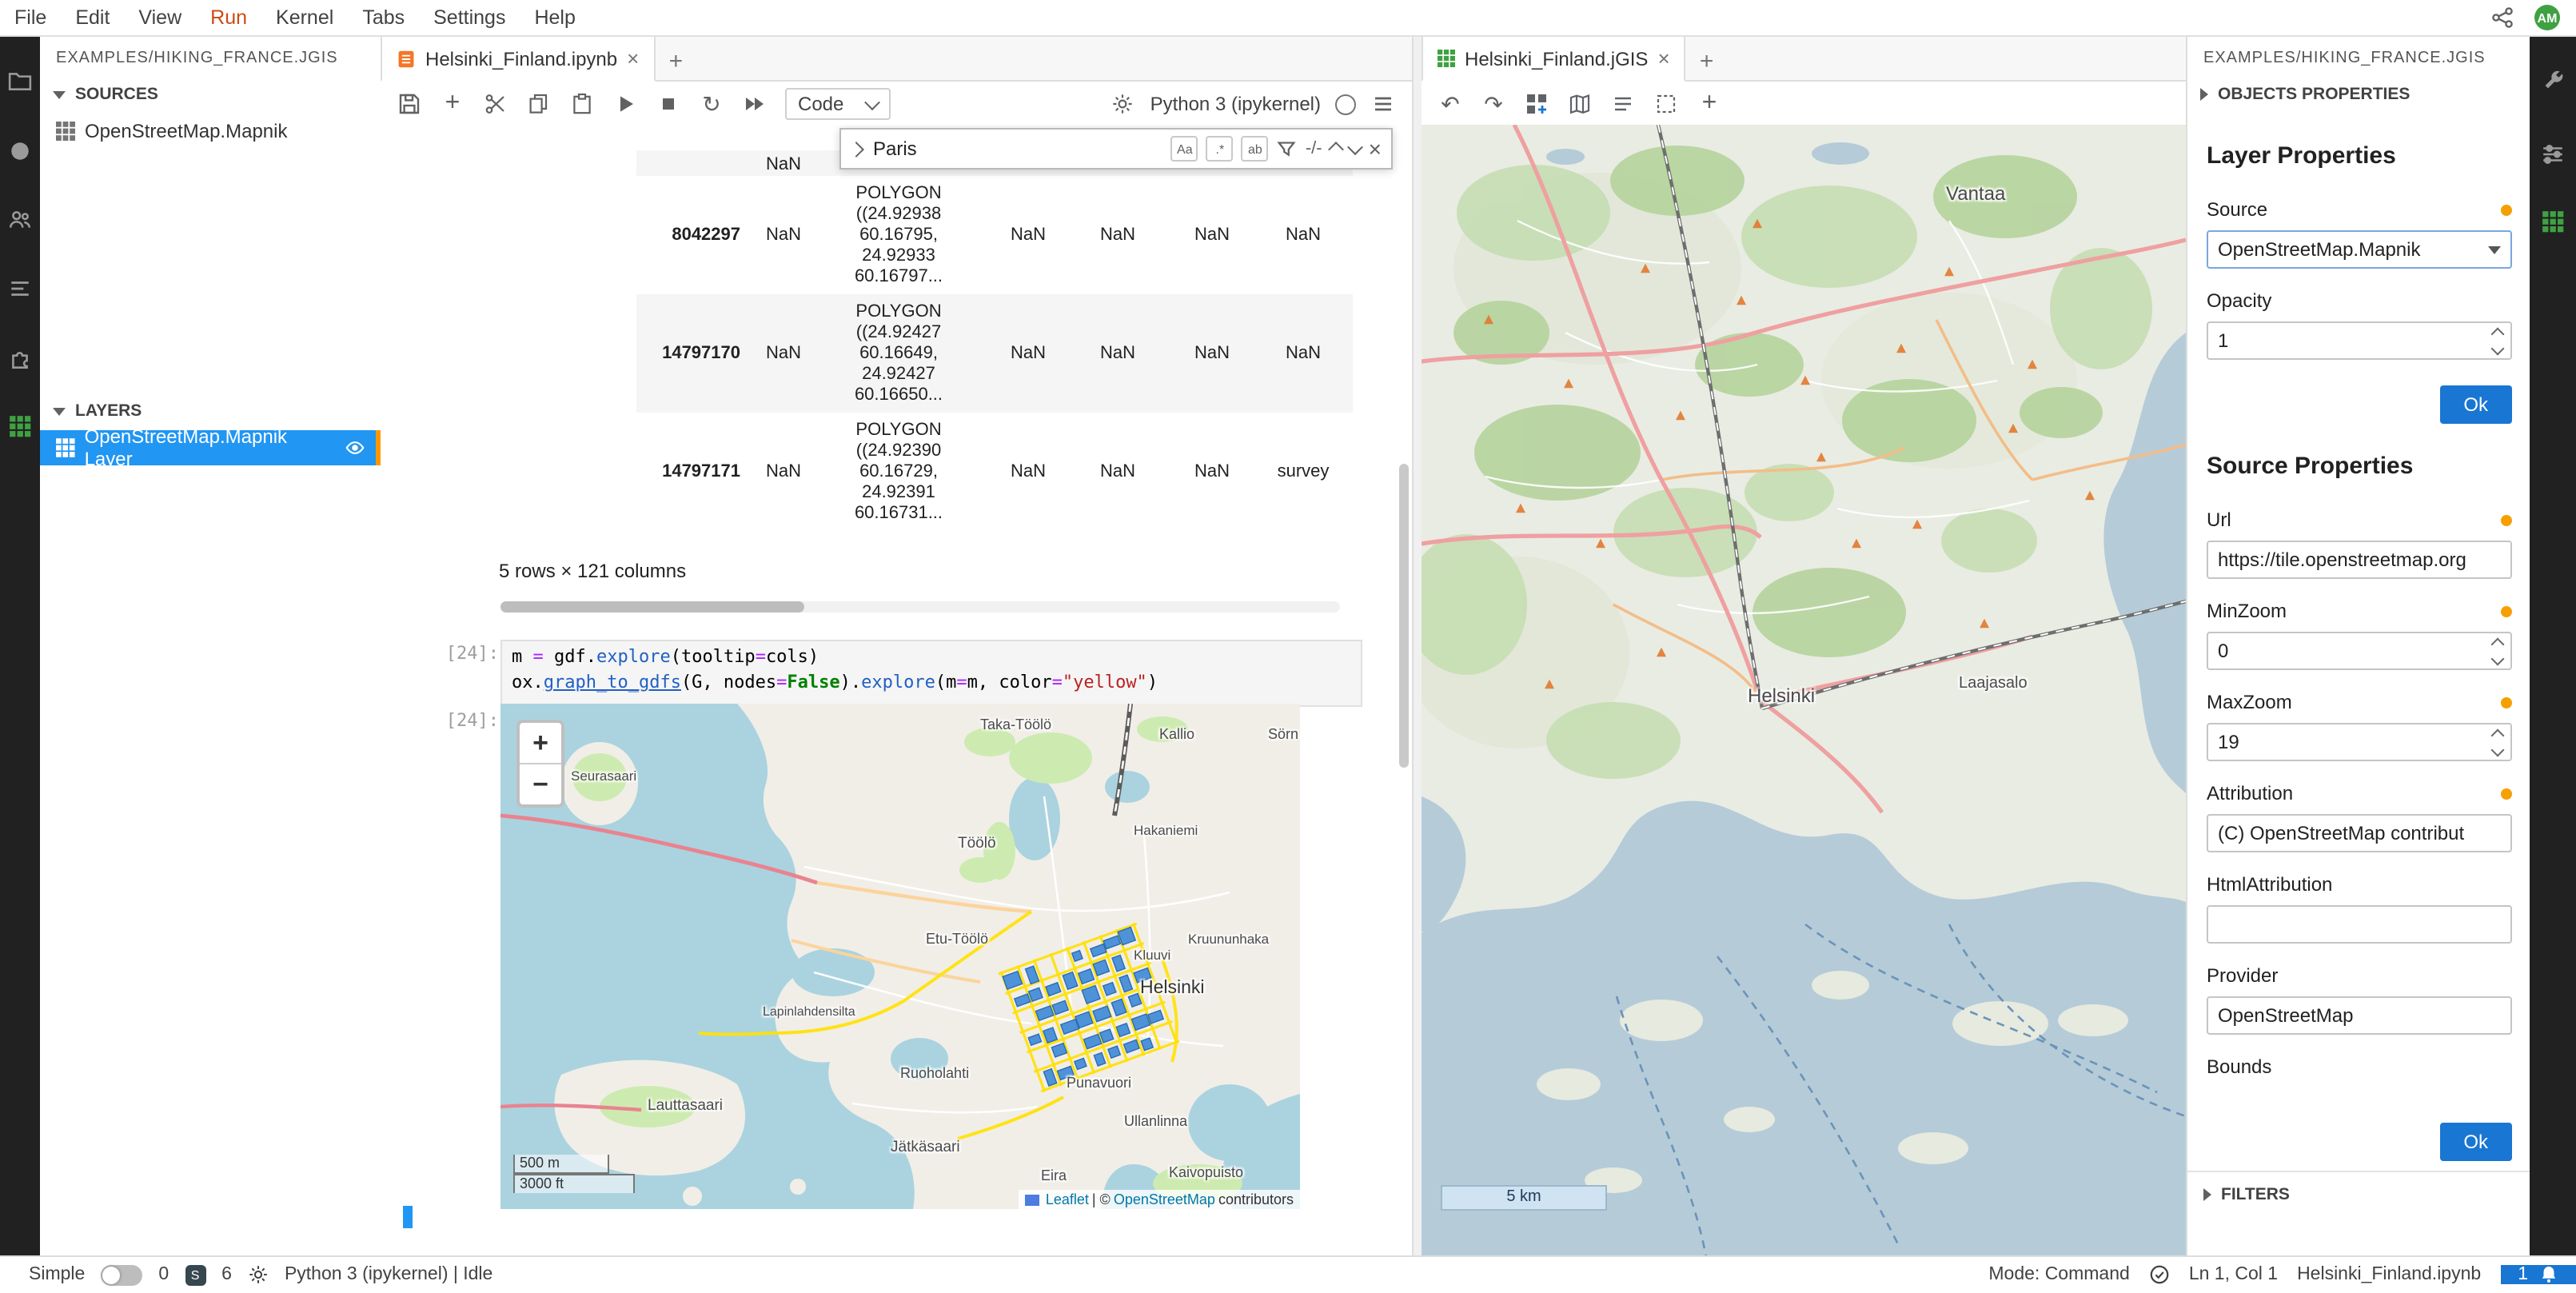 Image resolution: width=2576 pixels, height=1293 pixels. What do you see at coordinates (668, 104) in the screenshot?
I see `interrupt-kernel-icon` at bounding box center [668, 104].